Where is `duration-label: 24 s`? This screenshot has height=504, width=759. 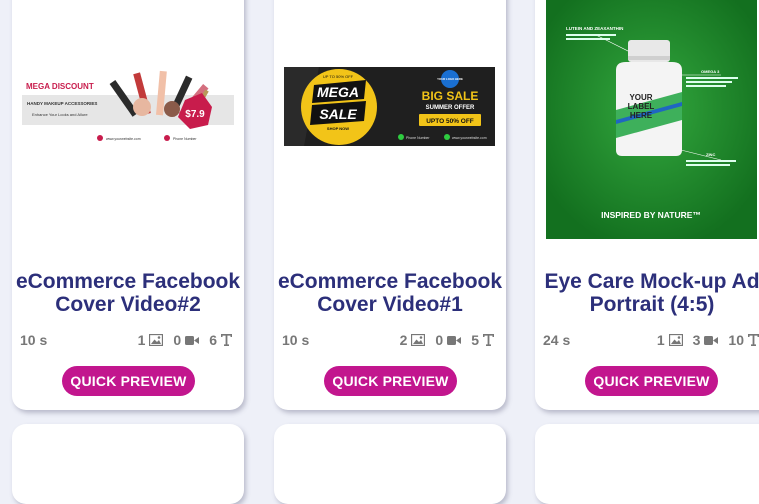
duration-label: 24 s is located at coordinates (557, 340).